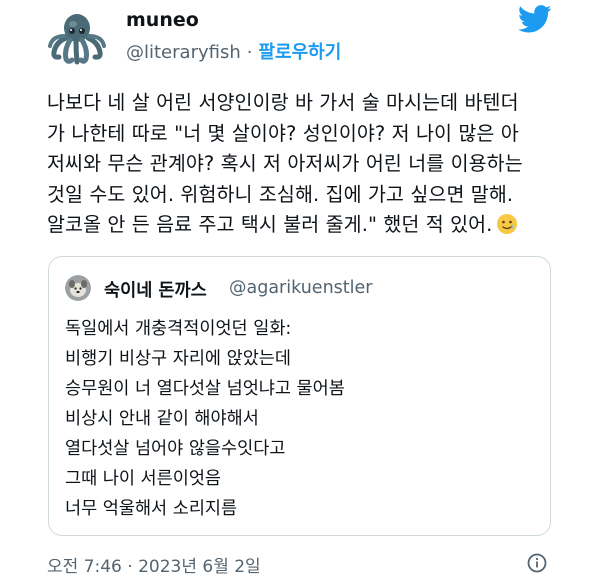 Image resolution: width=600 pixels, height=578 pixels. Describe the element at coordinates (175, 449) in the screenshot. I see `quoted-line: 열다섯살 넘어야 않을수잇다고` at that location.